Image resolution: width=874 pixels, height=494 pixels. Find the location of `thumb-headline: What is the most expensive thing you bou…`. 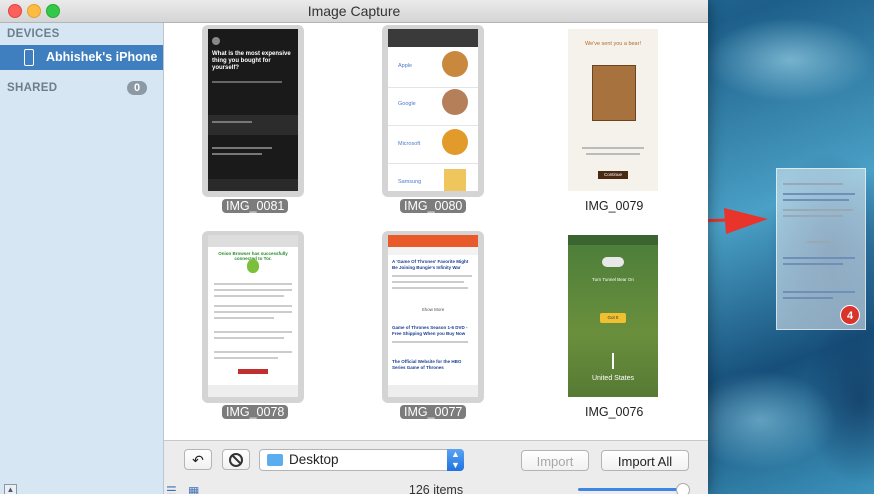

thumb-headline: What is the most expensive thing you bou… is located at coordinates (251, 61).